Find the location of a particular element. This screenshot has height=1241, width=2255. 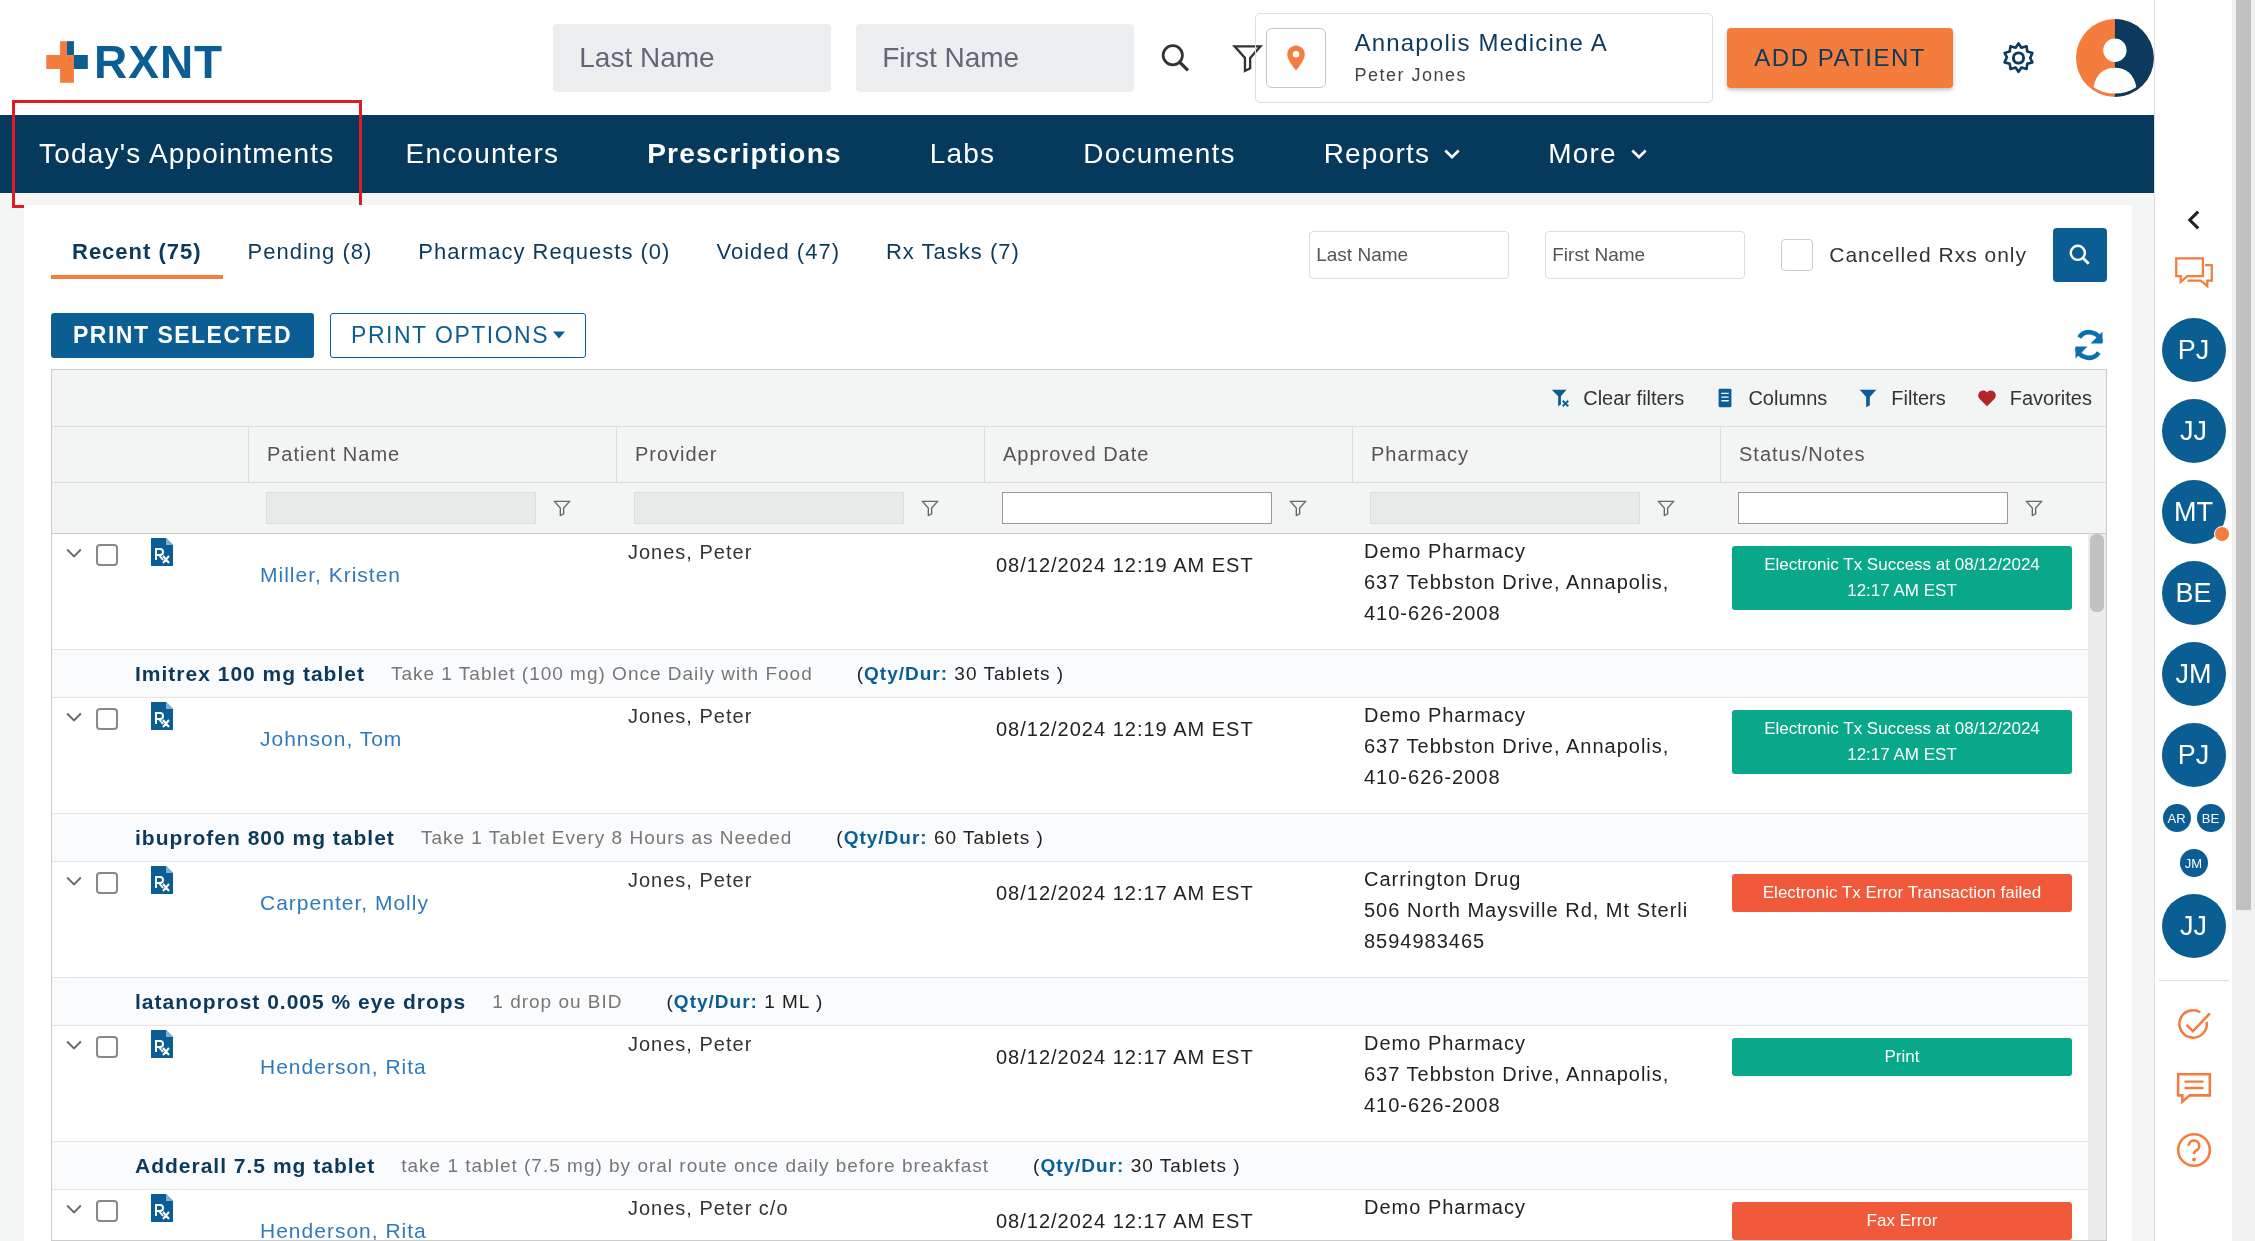

status-badge: Fax Error is located at coordinates (1902, 1221).